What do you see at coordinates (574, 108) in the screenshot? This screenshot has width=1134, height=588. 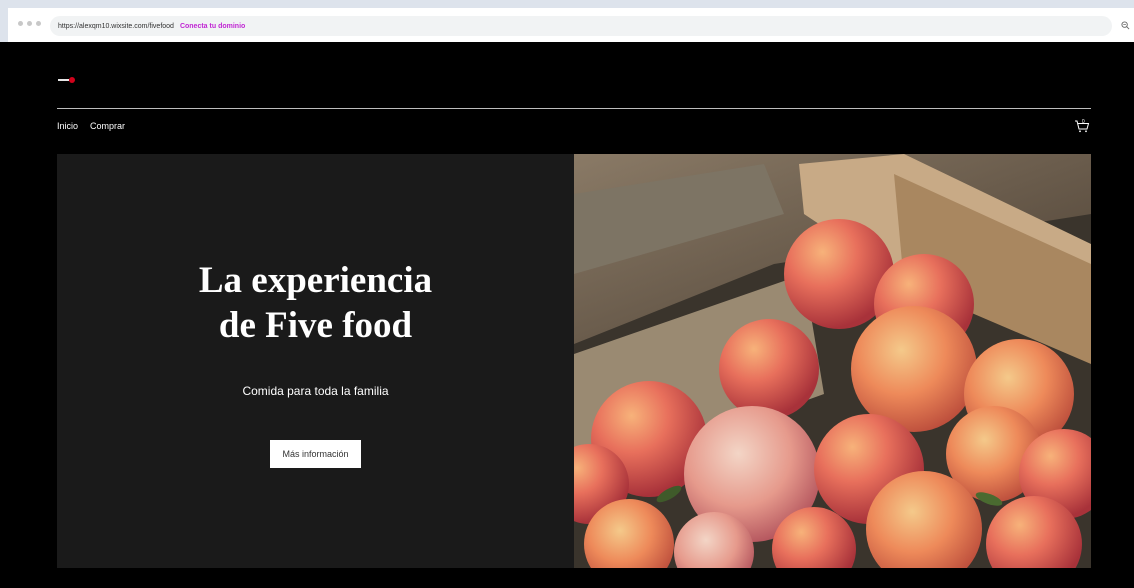 I see `header-divider` at bounding box center [574, 108].